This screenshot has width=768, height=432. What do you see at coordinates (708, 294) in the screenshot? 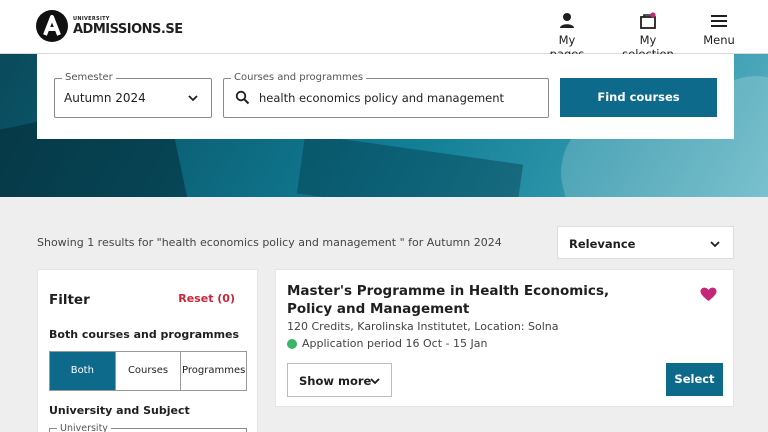
I see `heart-icon` at bounding box center [708, 294].